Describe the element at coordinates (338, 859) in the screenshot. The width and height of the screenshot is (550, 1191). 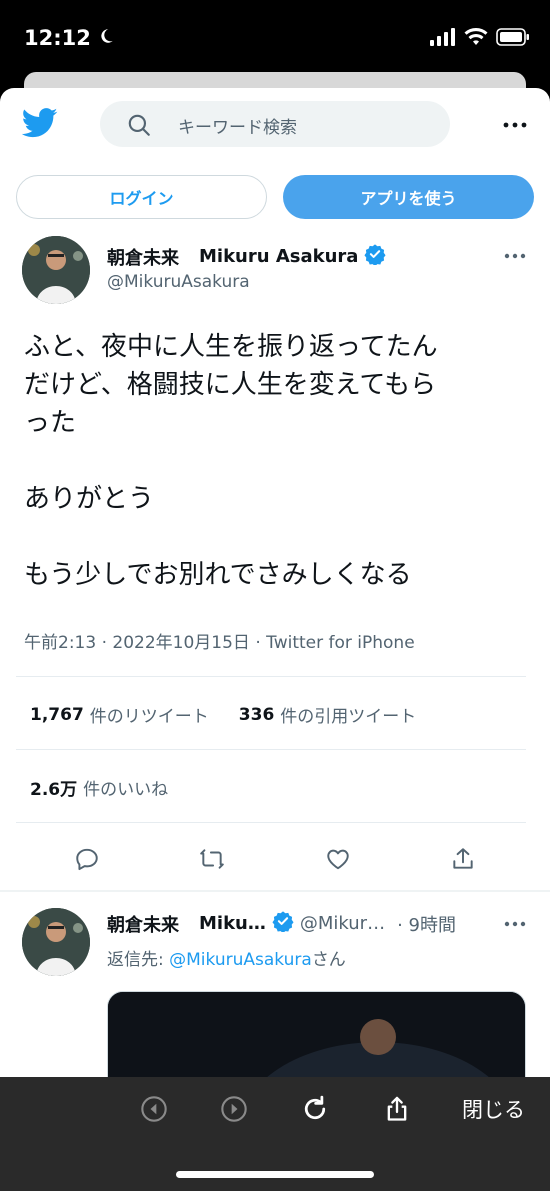
I see `like-heart-icon` at that location.